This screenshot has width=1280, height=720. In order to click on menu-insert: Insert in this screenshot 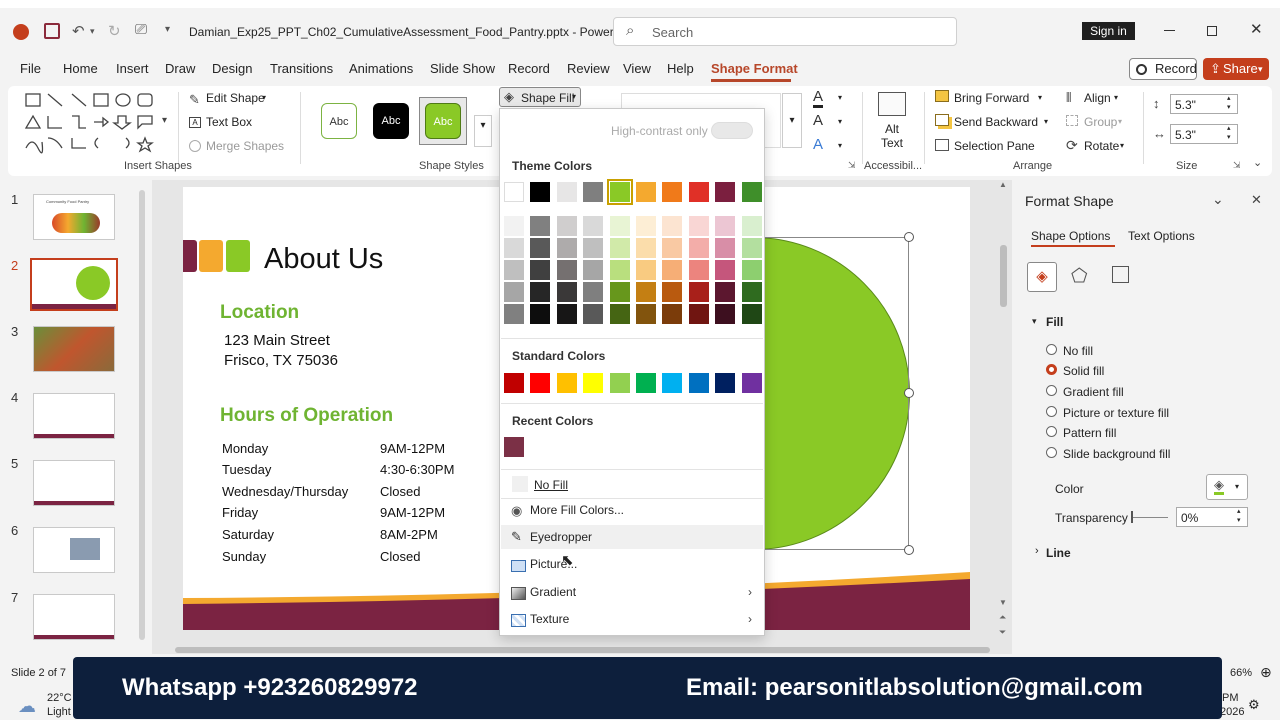, I will do `click(132, 68)`.